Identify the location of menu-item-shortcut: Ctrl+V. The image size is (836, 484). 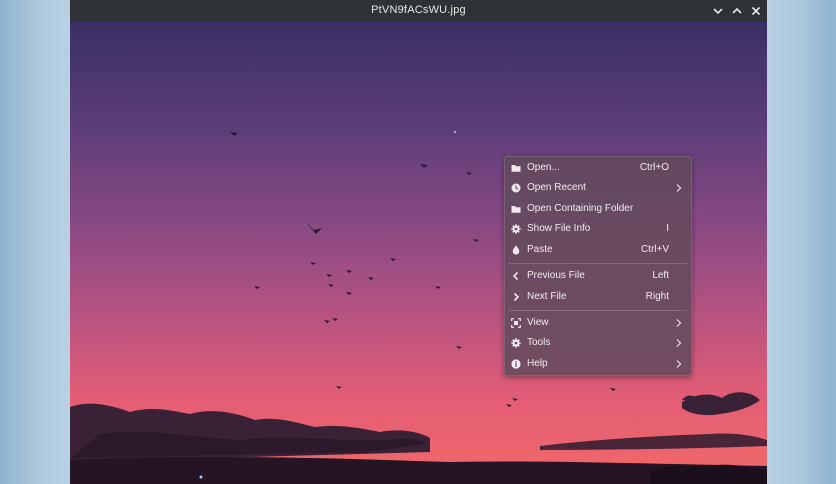
(654, 249).